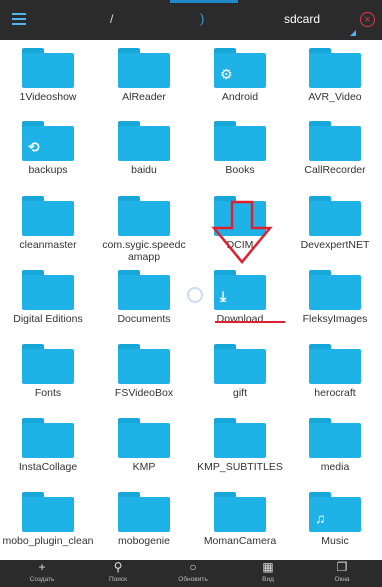 The width and height of the screenshot is (382, 587). What do you see at coordinates (240, 170) in the screenshot?
I see `folder-name: Books` at bounding box center [240, 170].